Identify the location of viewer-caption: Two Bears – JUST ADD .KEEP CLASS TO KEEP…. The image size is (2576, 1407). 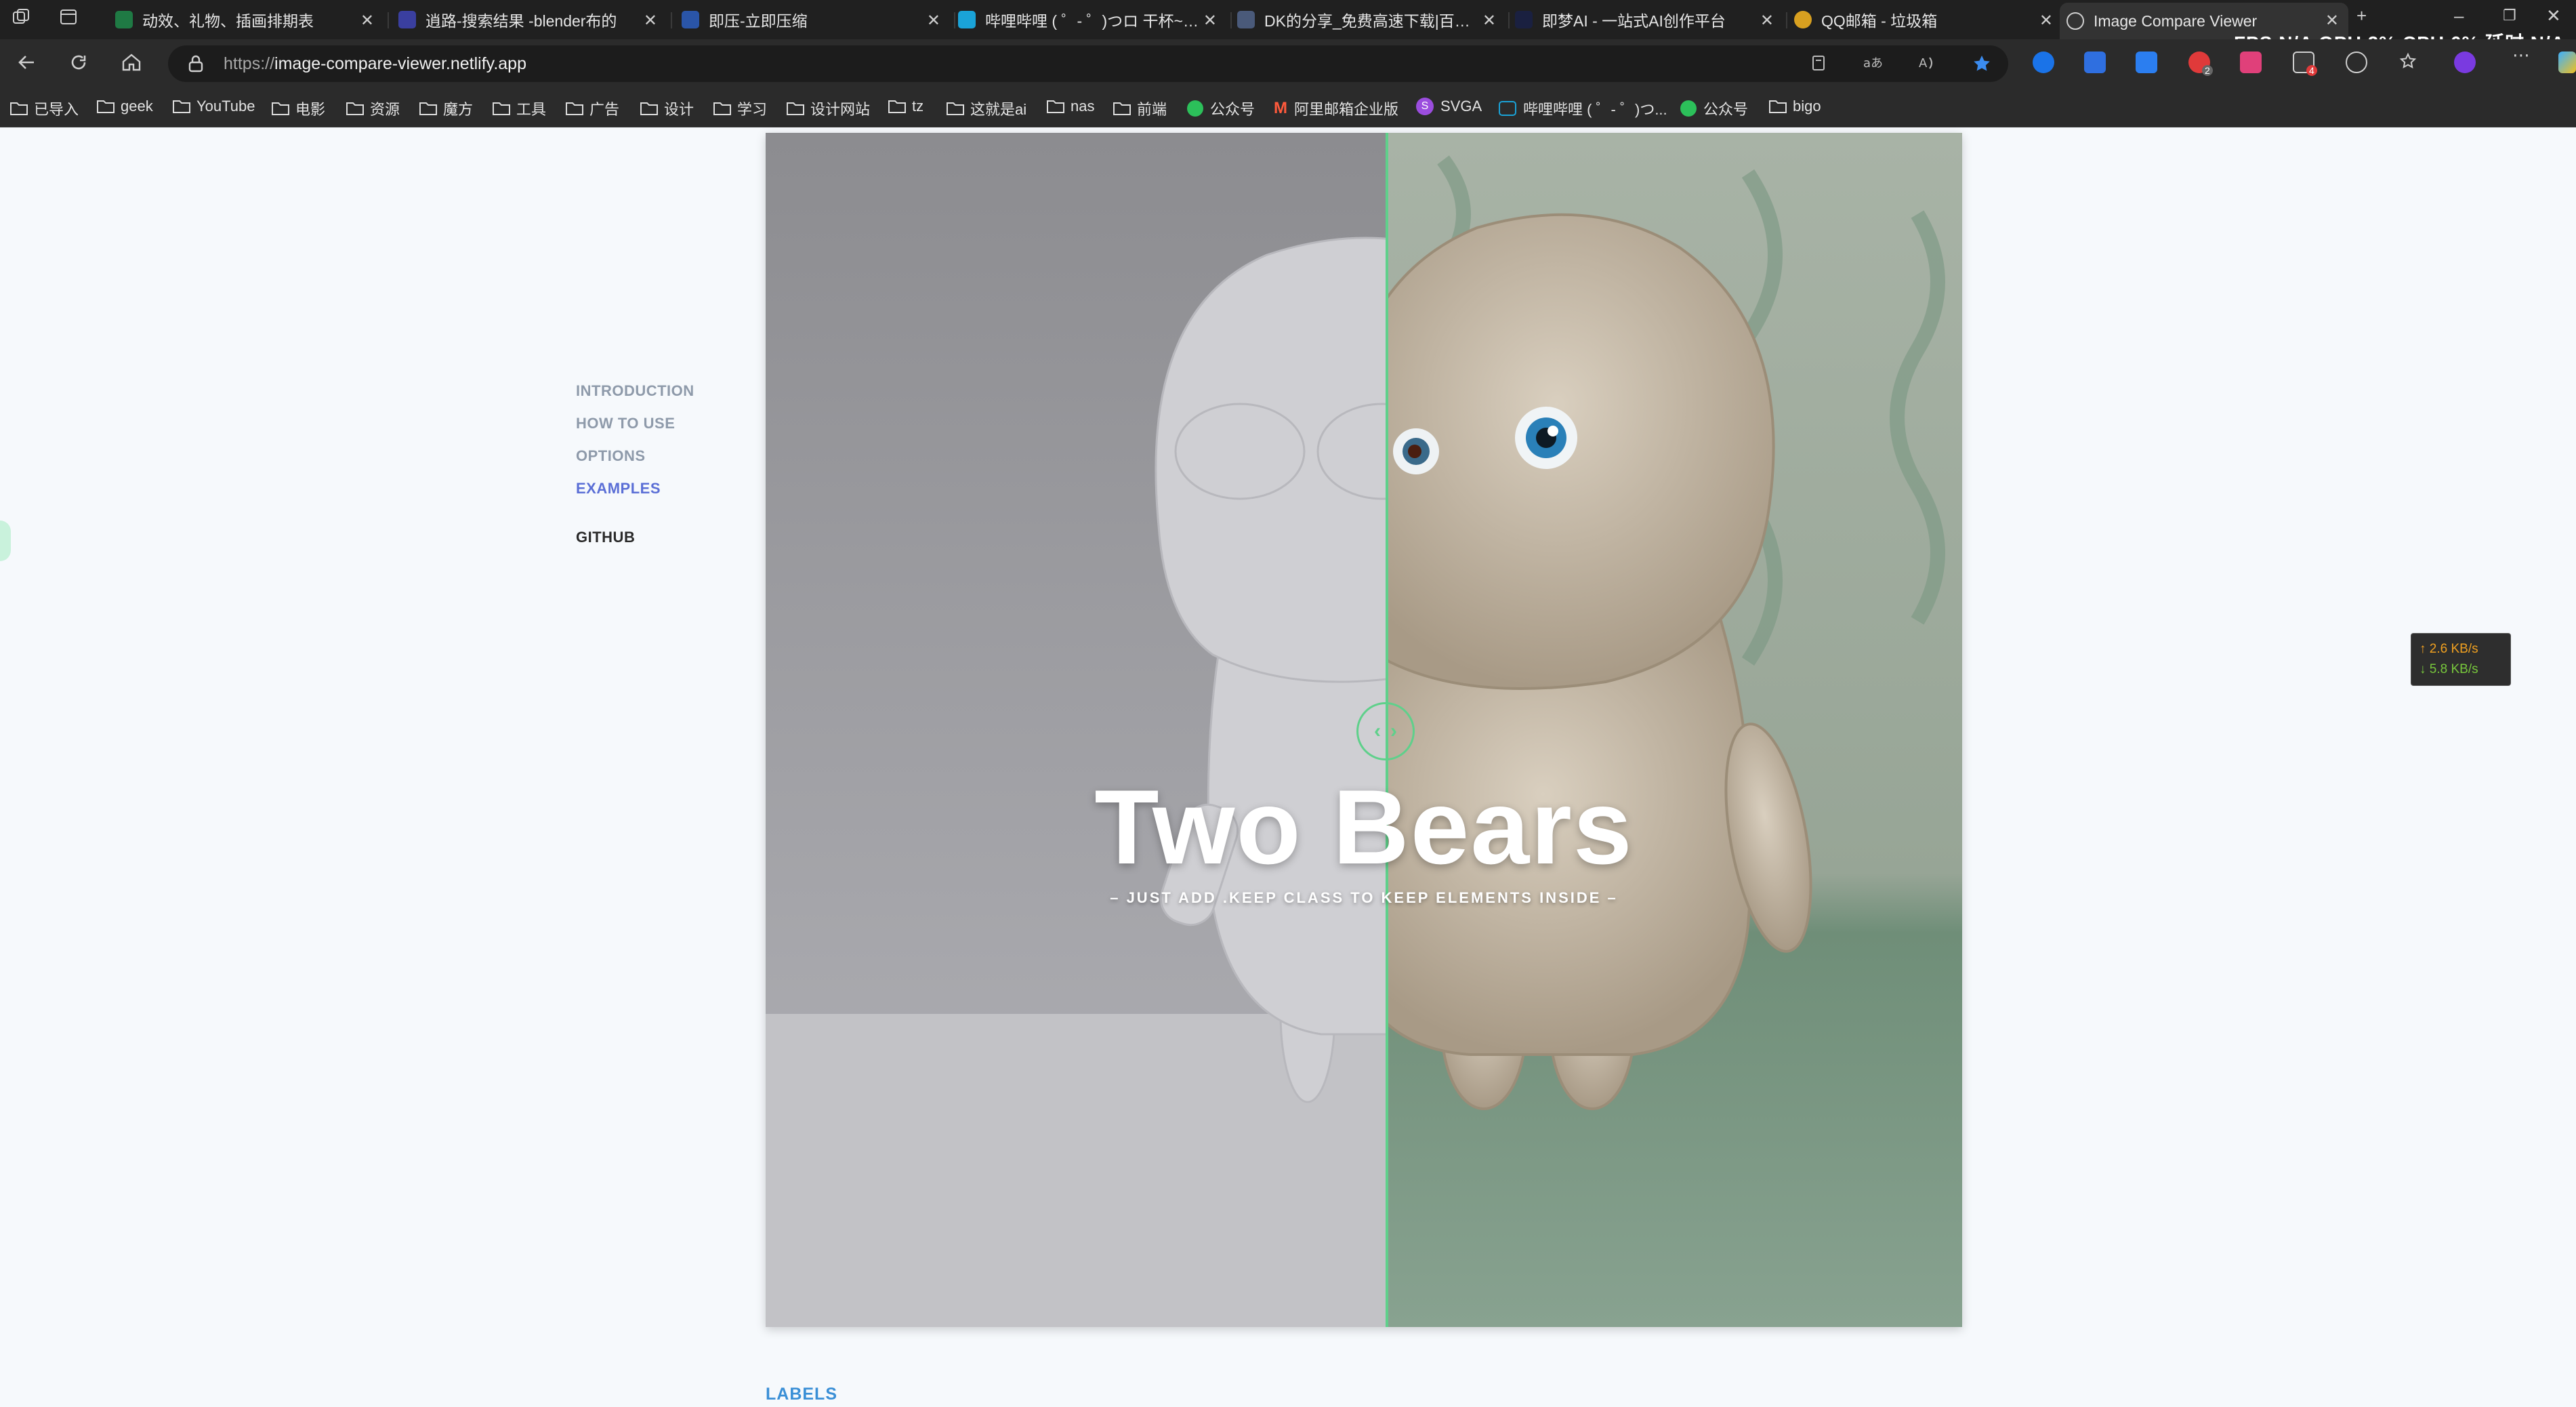
(1364, 839).